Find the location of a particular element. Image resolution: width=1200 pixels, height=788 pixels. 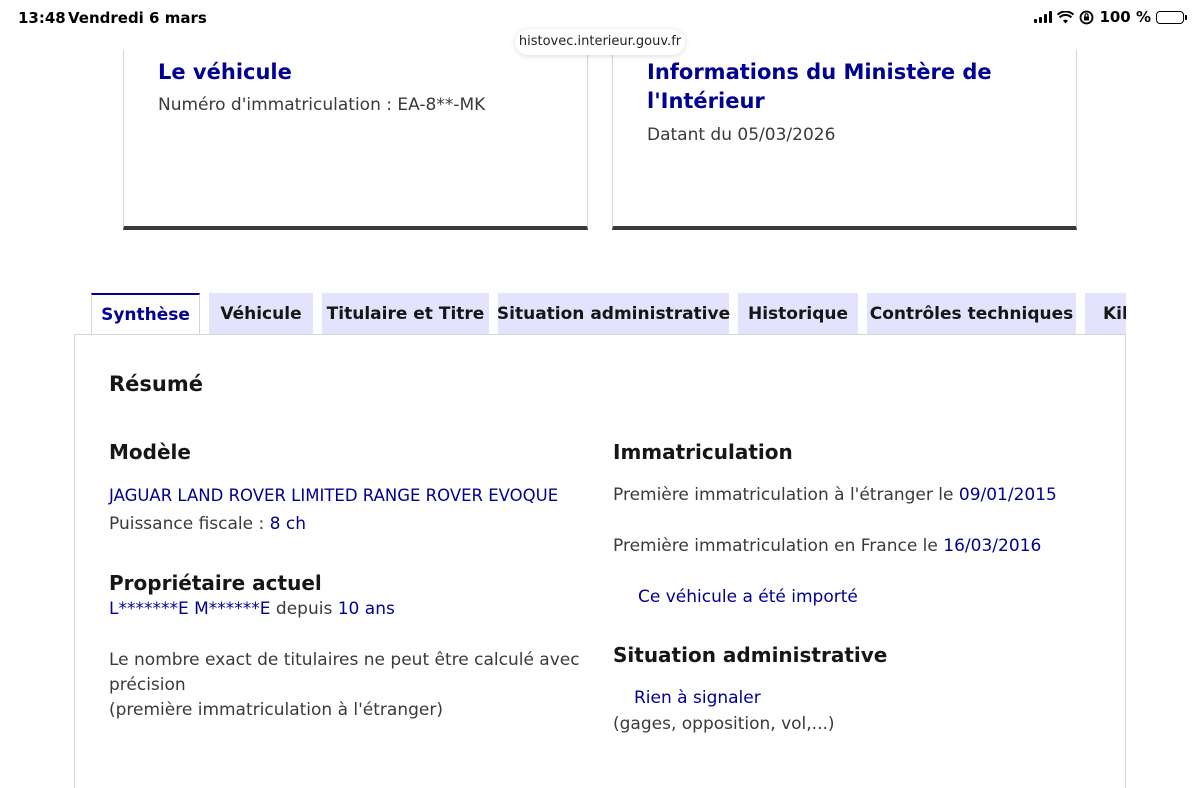

owner-heading: Propriétaire actuel is located at coordinates (215, 583).